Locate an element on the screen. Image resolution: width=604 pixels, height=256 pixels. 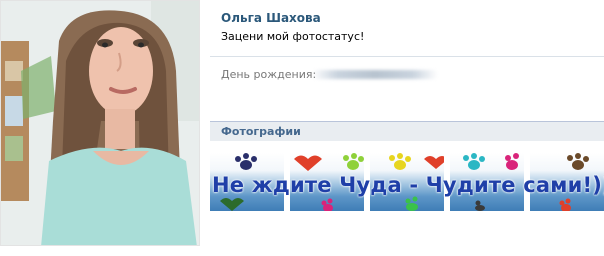
birthday-value-blurred is located at coordinates (375, 74).